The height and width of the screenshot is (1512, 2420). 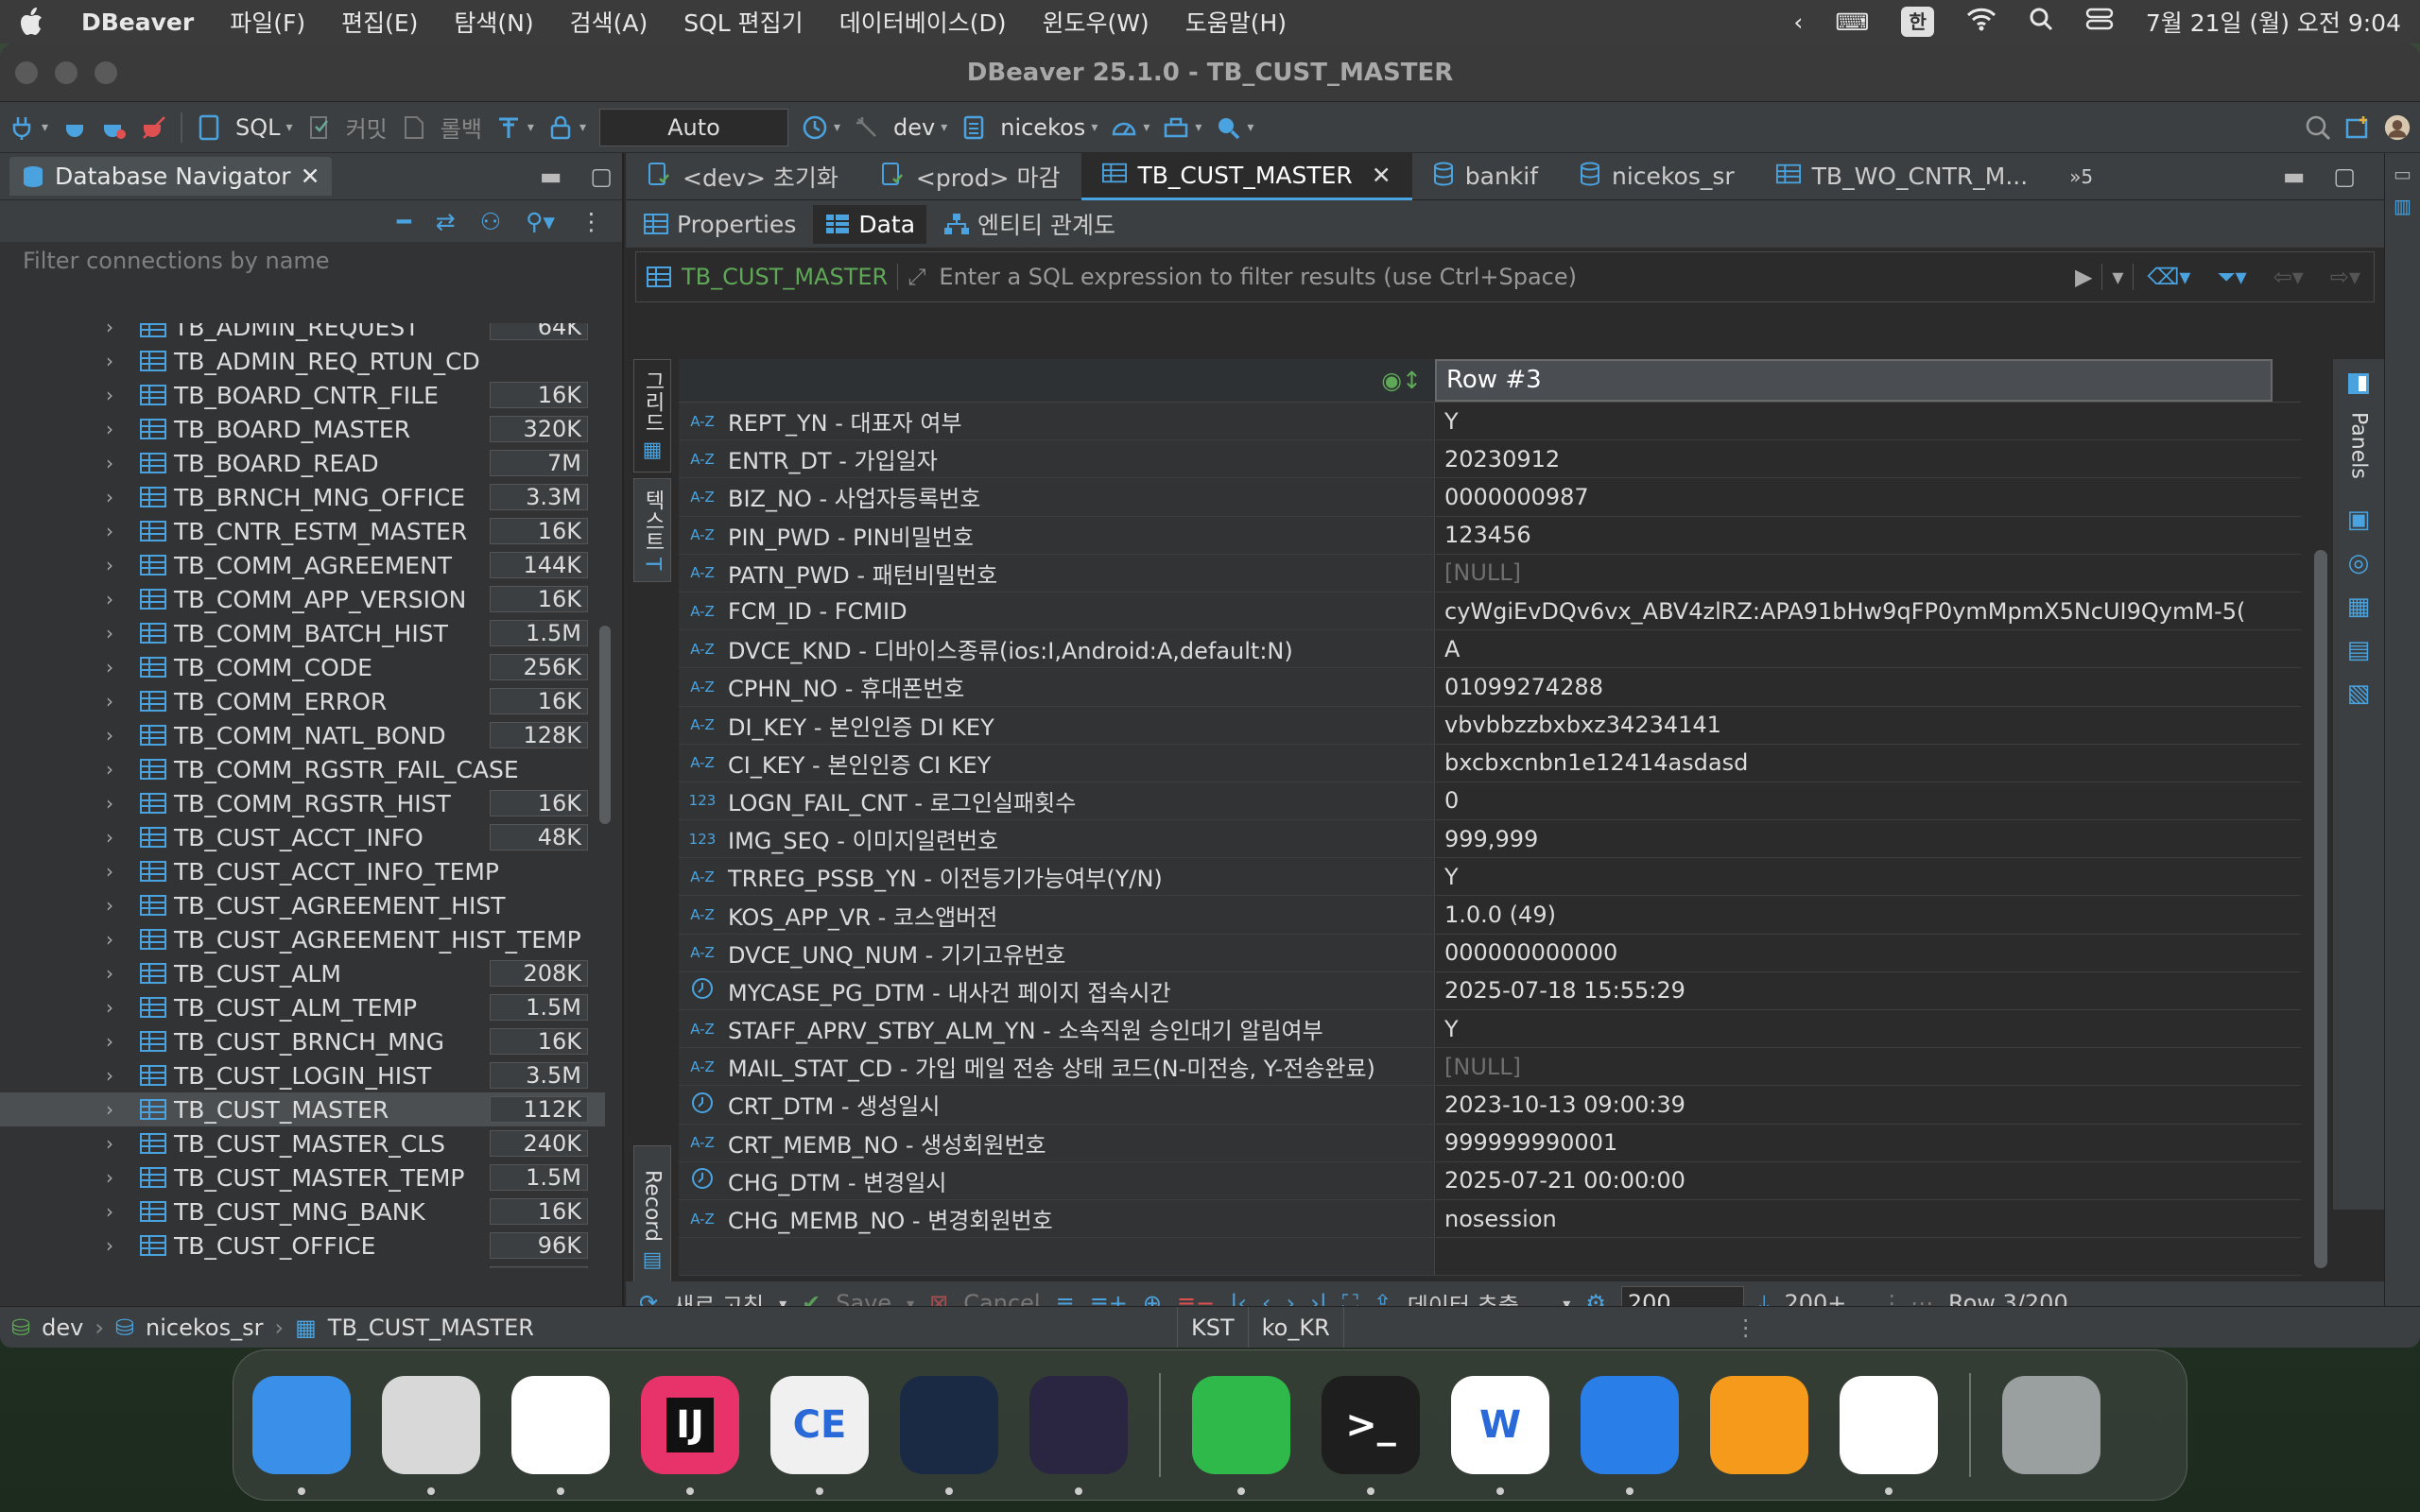 I want to click on field-name-cell: A-Z ENTR_DT - 가입일자, so click(x=1057, y=459).